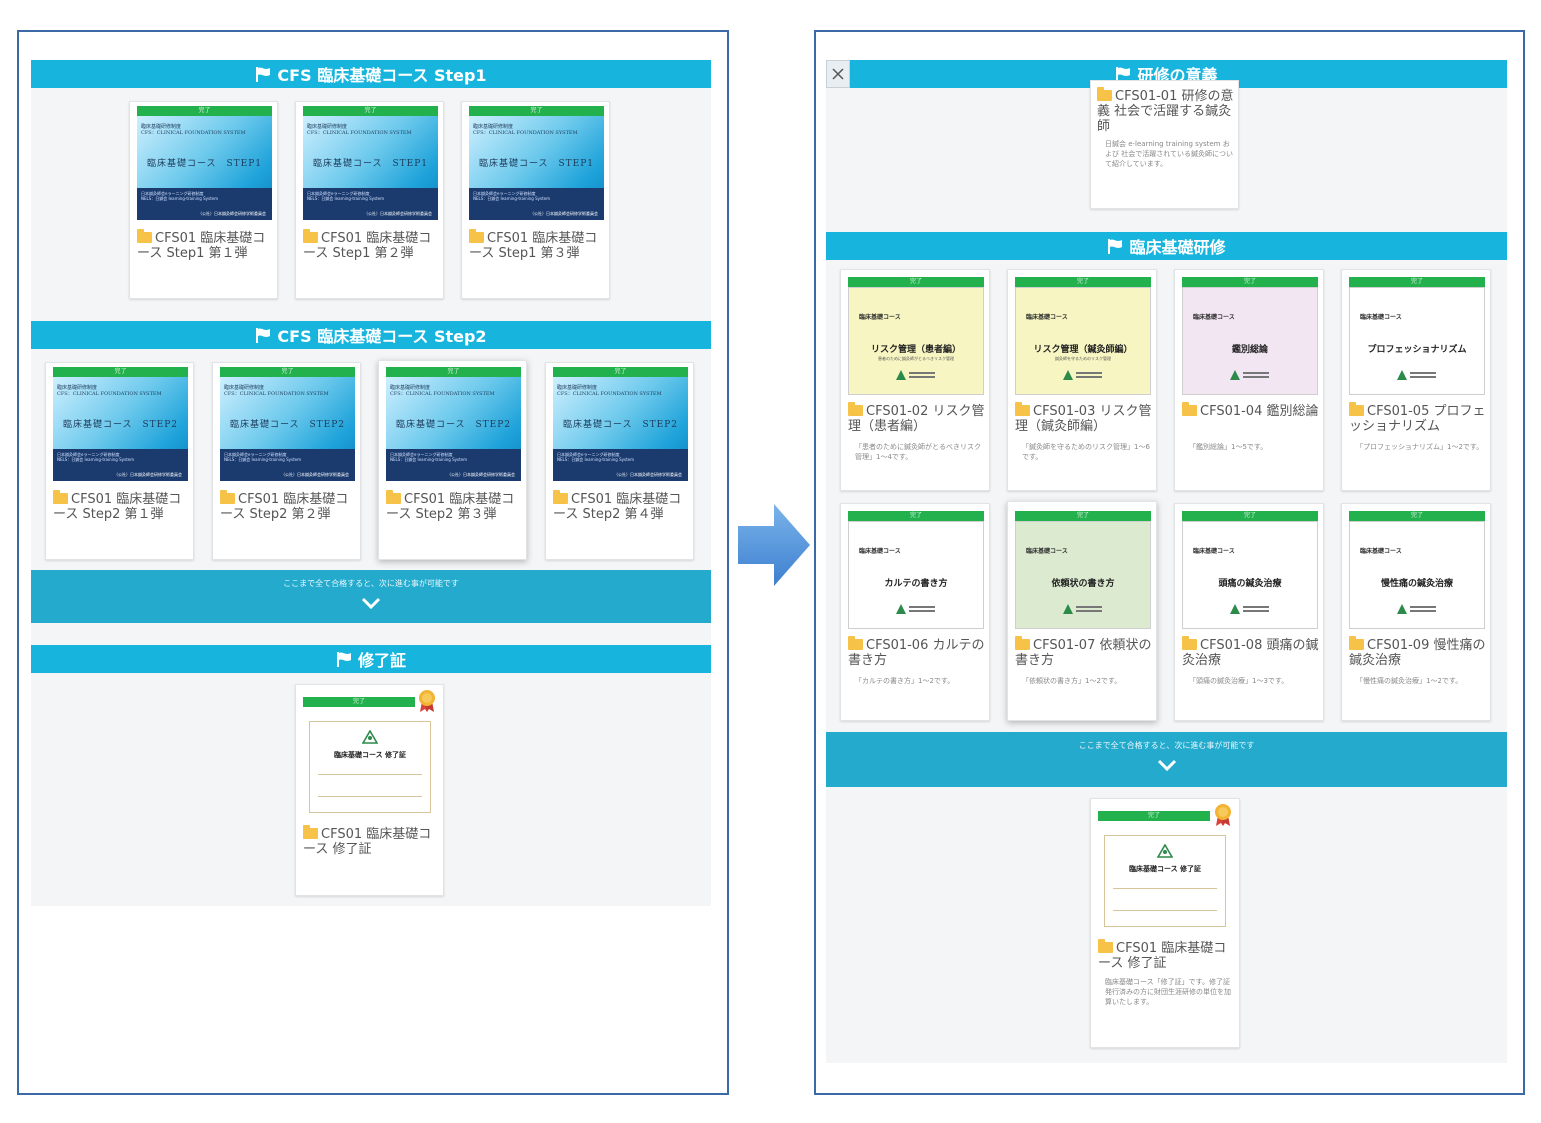 The image size is (1541, 1123). Describe the element at coordinates (117, 507) in the screenshot. I see `card-title-text: CFS01 臨床基礎コース Step2 第１弾` at that location.